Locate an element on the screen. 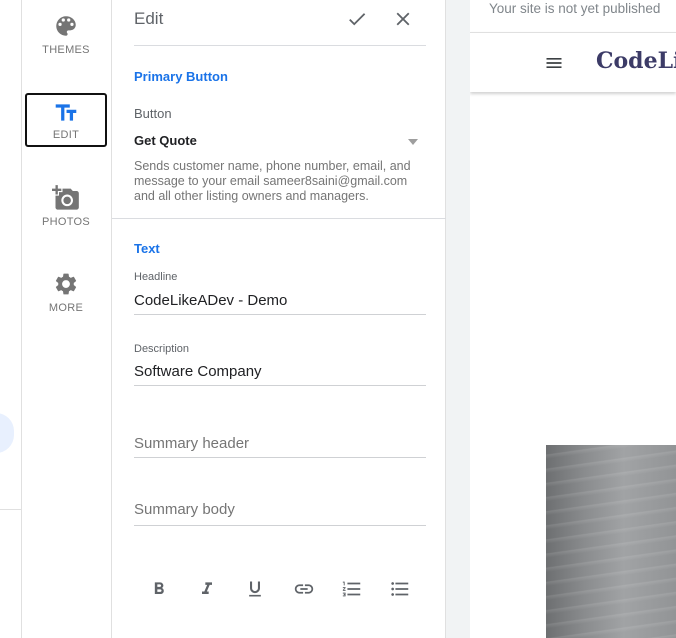 The width and height of the screenshot is (676, 638). rail-item-label: EDIT is located at coordinates (66, 135).